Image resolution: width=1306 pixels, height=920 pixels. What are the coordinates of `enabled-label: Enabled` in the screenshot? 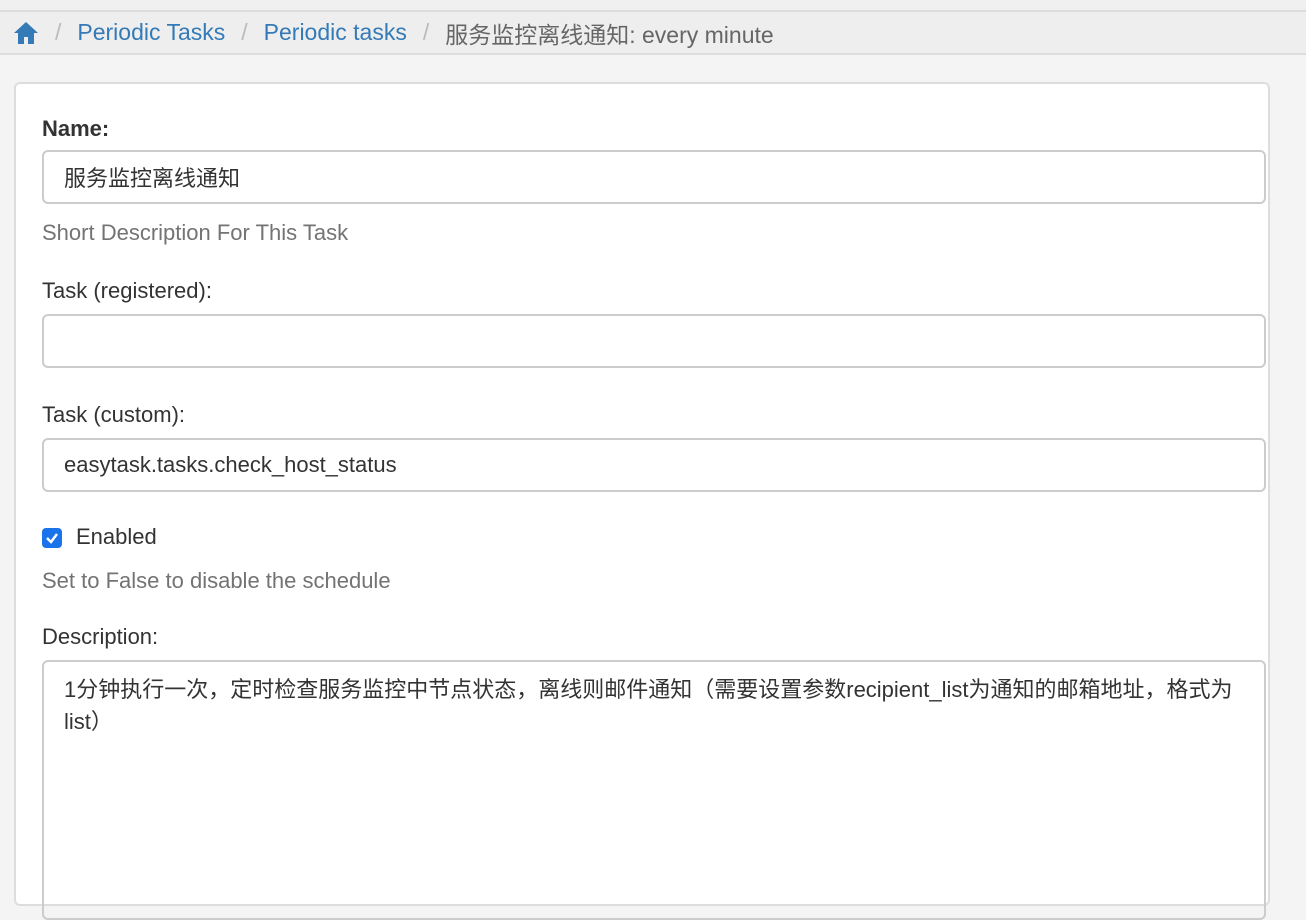 It's located at (116, 537).